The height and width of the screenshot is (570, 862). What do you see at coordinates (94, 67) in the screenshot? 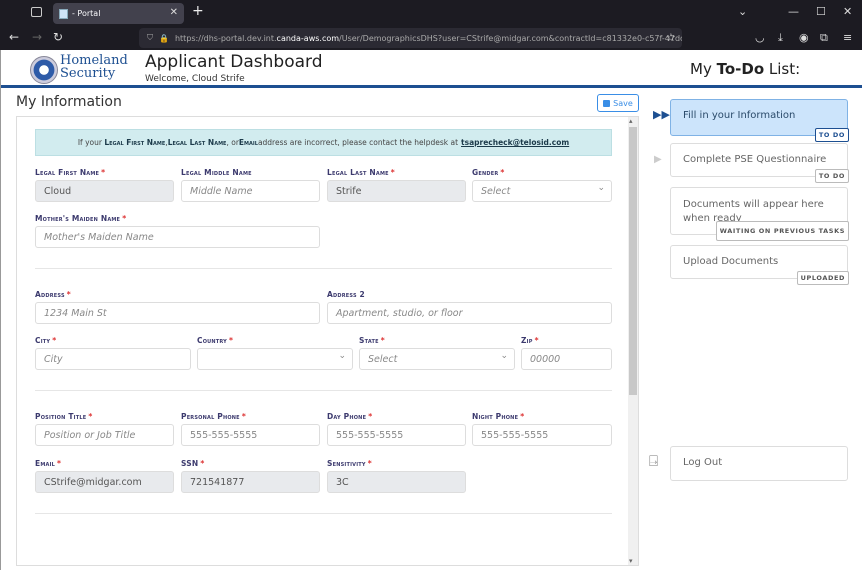
I see `brand-logo: Homeland Security` at bounding box center [94, 67].